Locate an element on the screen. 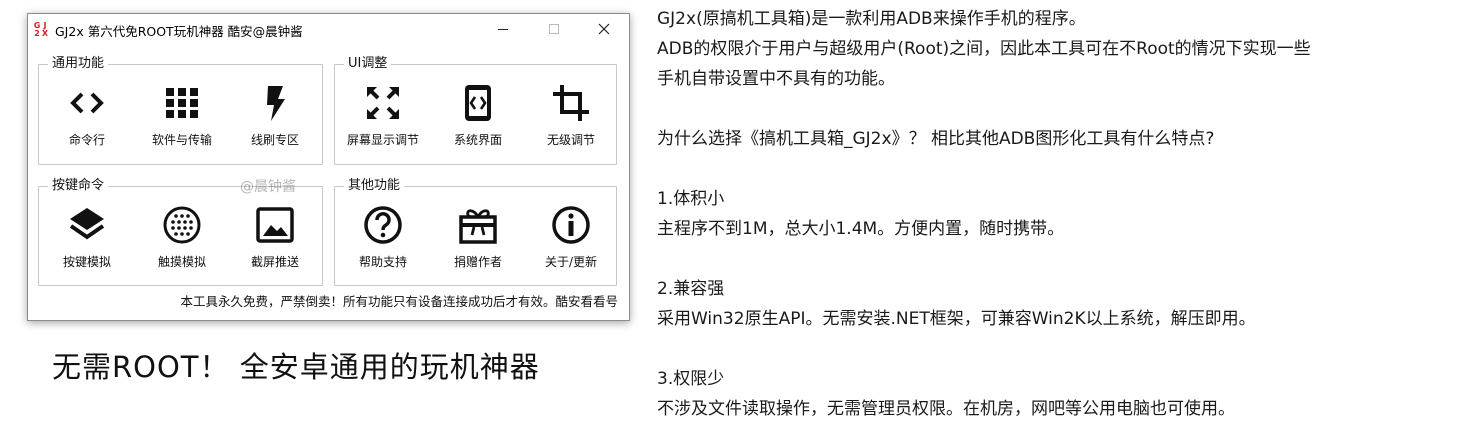  title-bar: G J 2 X GJ2x 第六代免ROOT玩机神器 酷安@晨钟酱 is located at coordinates (328, 30).